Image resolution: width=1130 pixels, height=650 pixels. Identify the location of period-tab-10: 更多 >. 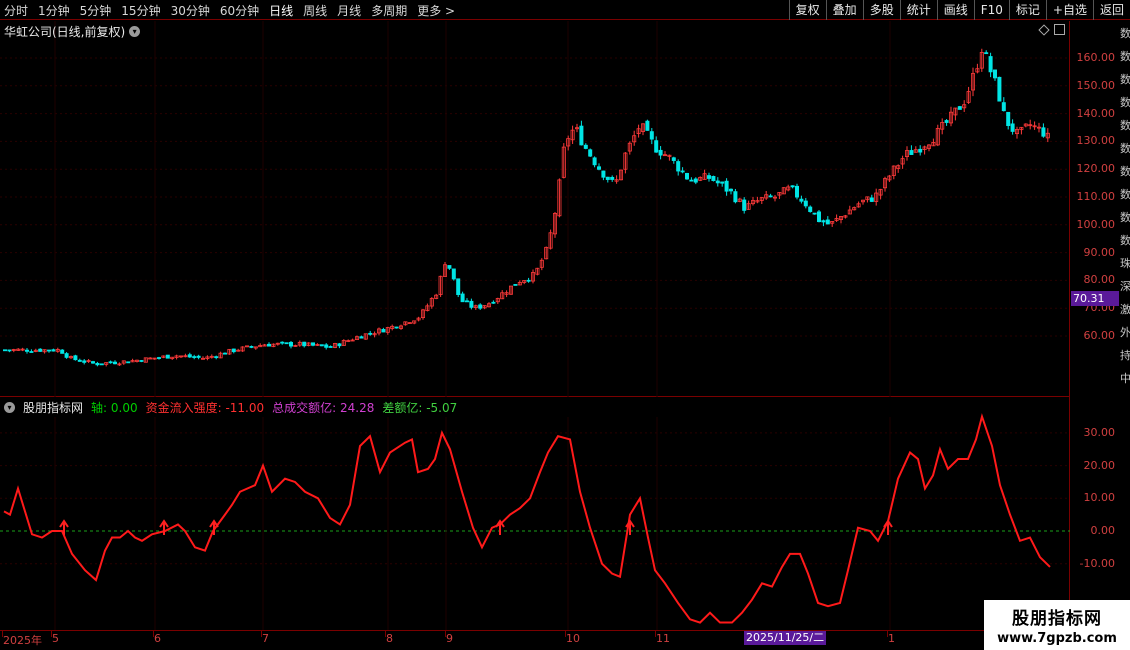
(436, 10).